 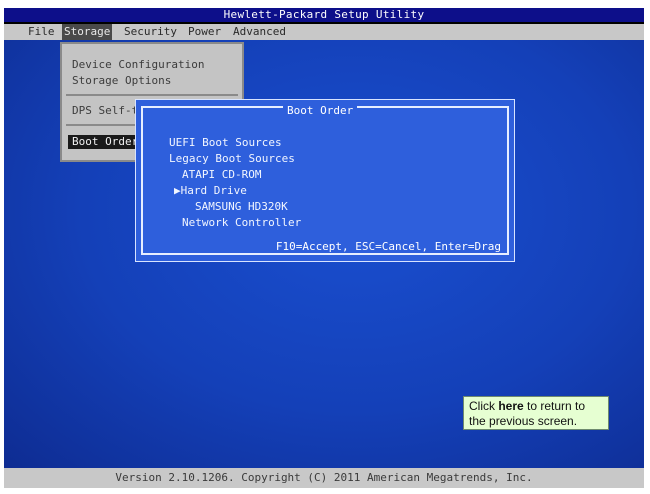 What do you see at coordinates (320, 110) in the screenshot?
I see `boot-order-title: Boot Order` at bounding box center [320, 110].